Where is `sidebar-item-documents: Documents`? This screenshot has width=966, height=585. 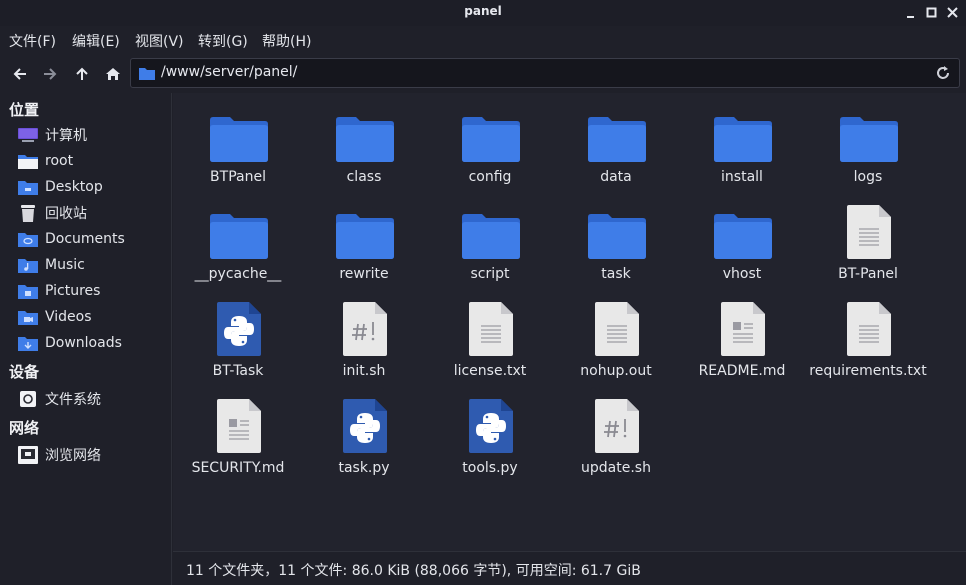
sidebar-item-documents: Documents is located at coordinates (92, 239).